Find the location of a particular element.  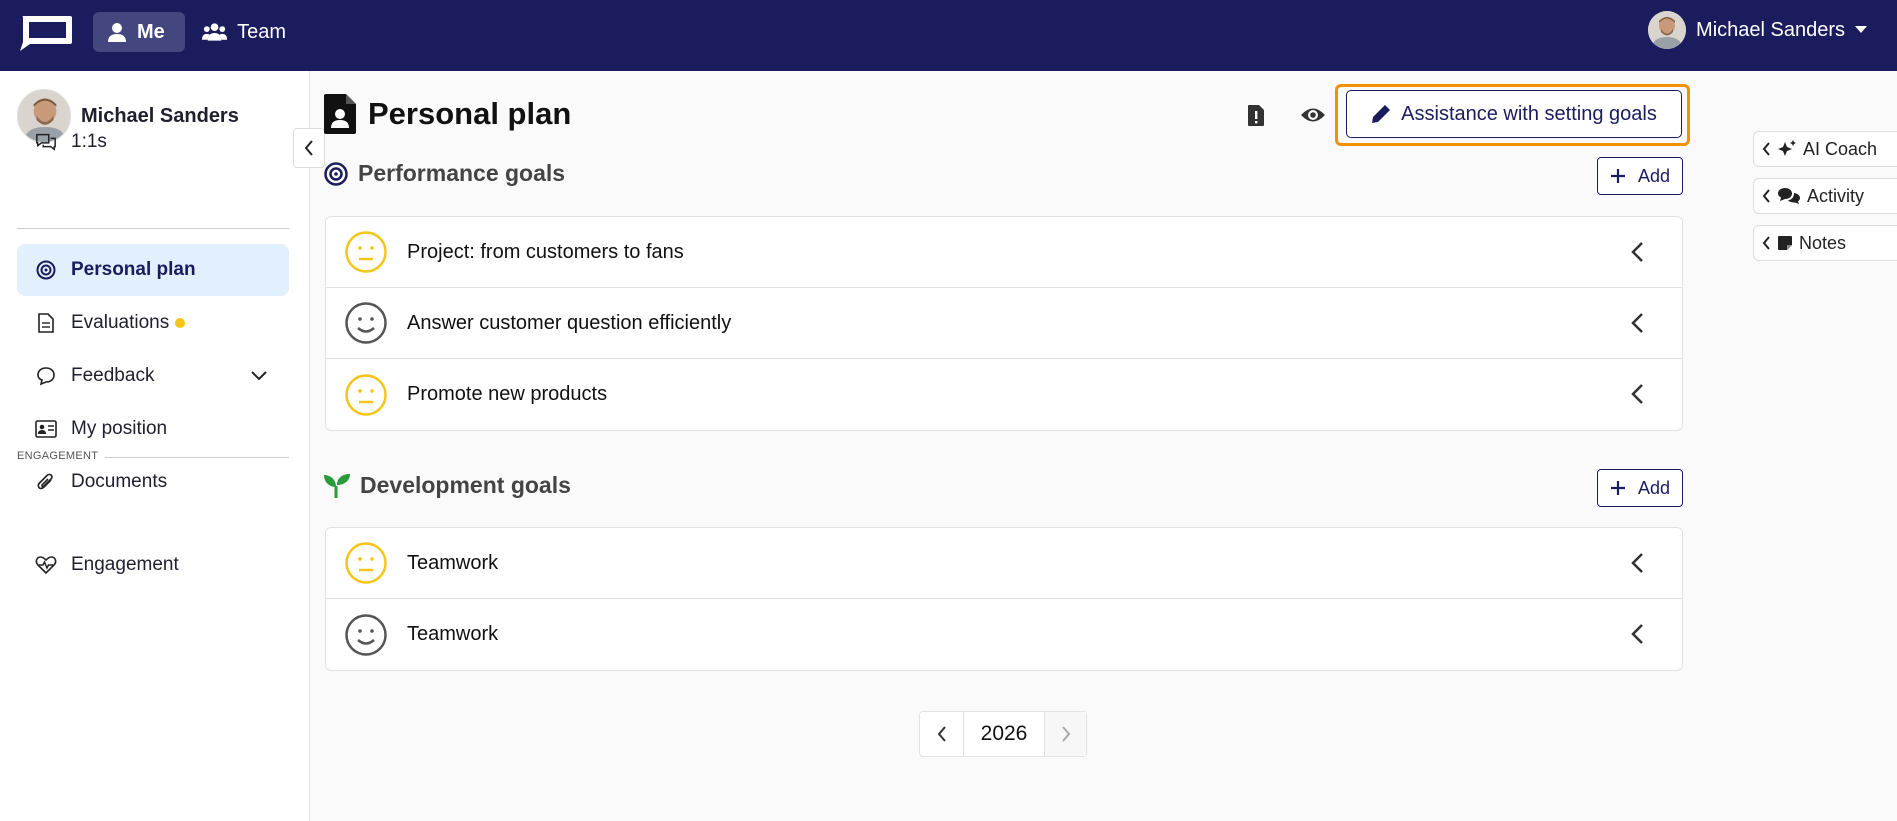

nav-me-label: Me is located at coordinates (151, 31).